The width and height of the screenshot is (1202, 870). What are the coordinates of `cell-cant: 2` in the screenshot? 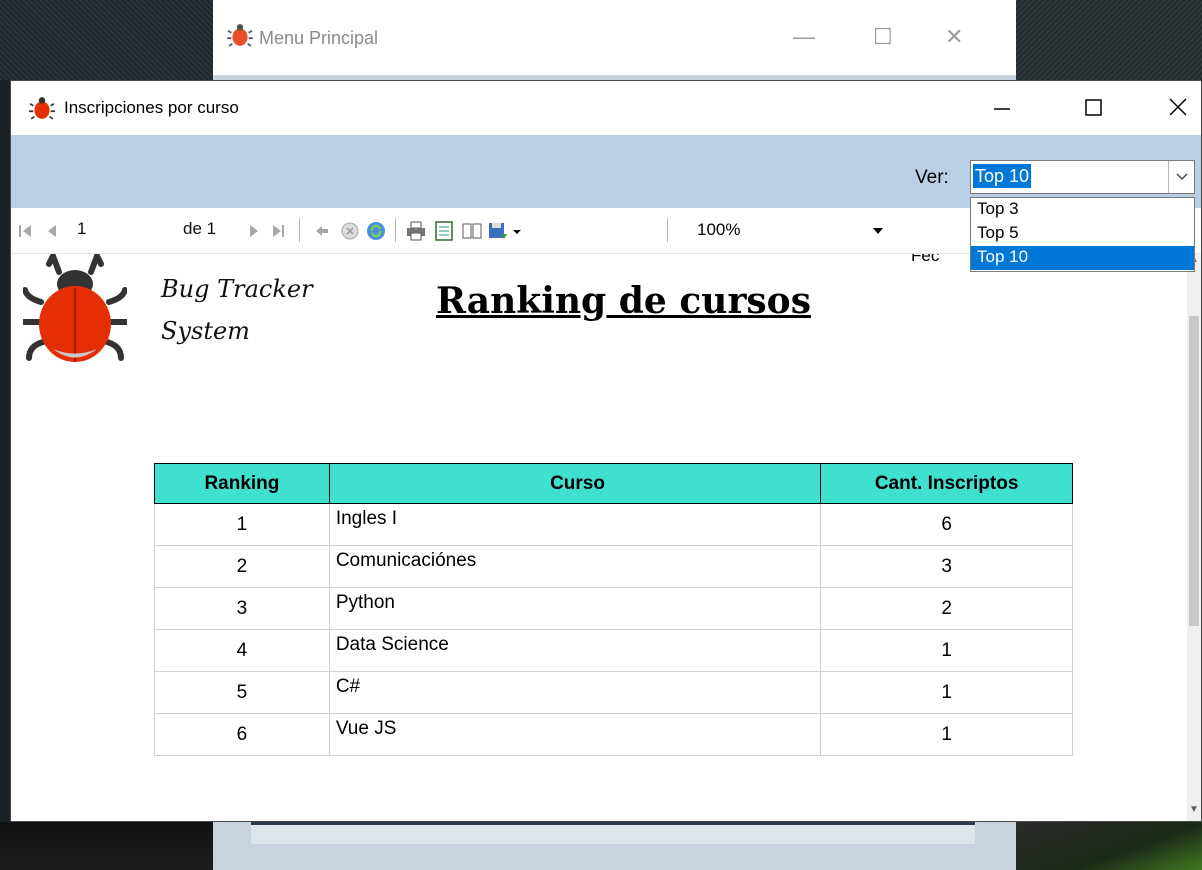 It's located at (946, 608).